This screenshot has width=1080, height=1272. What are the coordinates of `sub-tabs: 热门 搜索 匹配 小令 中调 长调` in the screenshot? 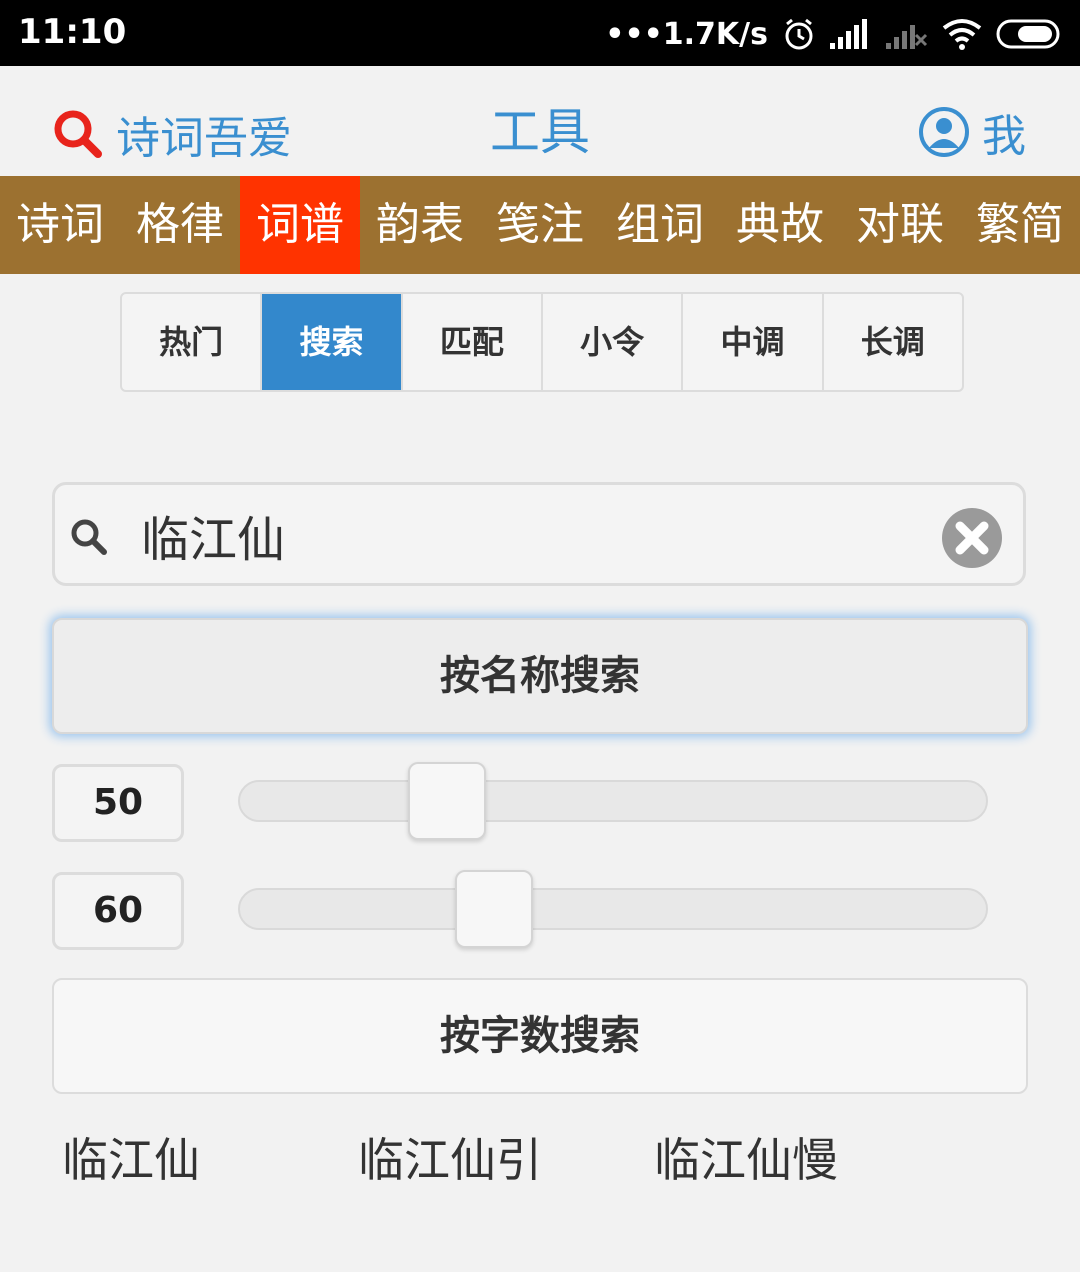 It's located at (542, 342).